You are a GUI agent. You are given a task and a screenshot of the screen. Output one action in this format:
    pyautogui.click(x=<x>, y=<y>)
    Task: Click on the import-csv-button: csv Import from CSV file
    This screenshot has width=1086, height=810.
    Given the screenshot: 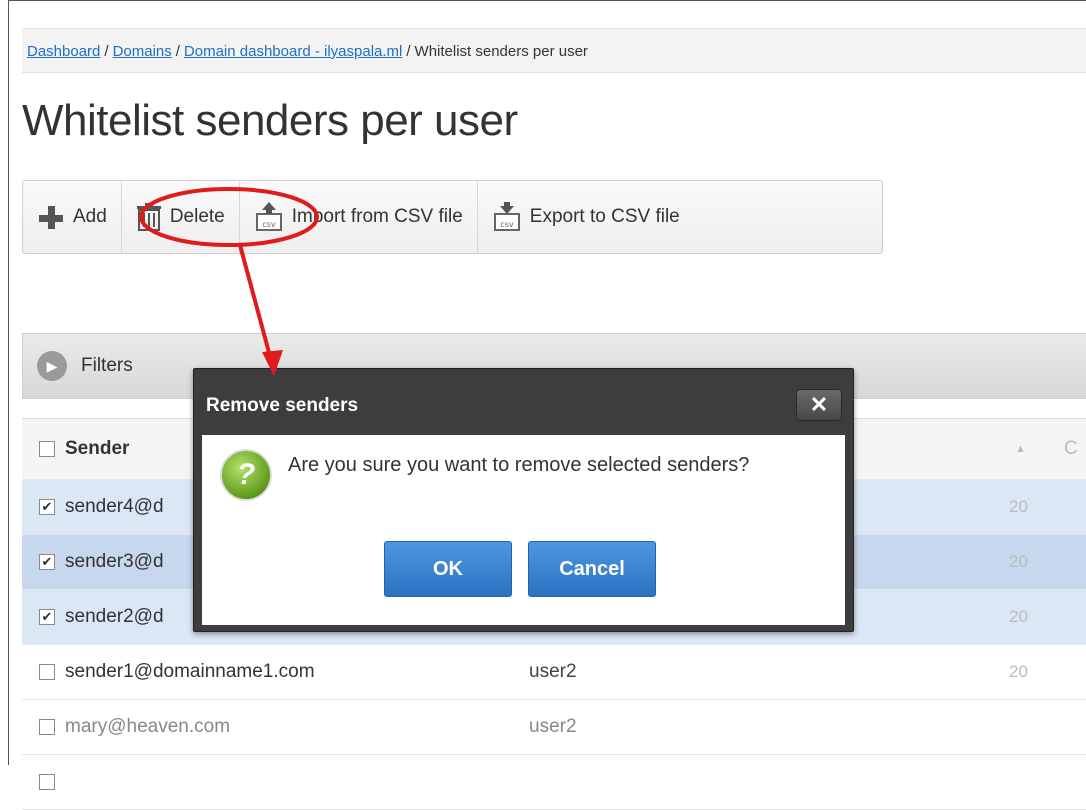 What is the action you would take?
    pyautogui.click(x=357, y=217)
    